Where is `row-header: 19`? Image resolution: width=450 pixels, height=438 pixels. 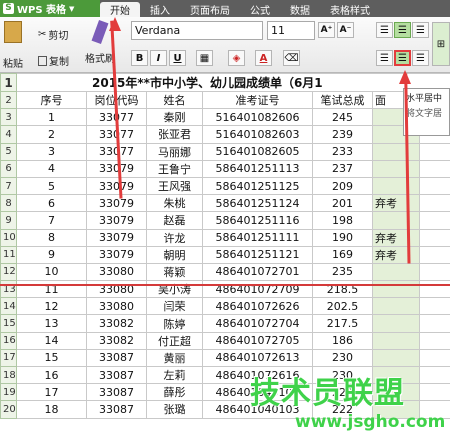
row-header: 19 is located at coordinates (8, 392).